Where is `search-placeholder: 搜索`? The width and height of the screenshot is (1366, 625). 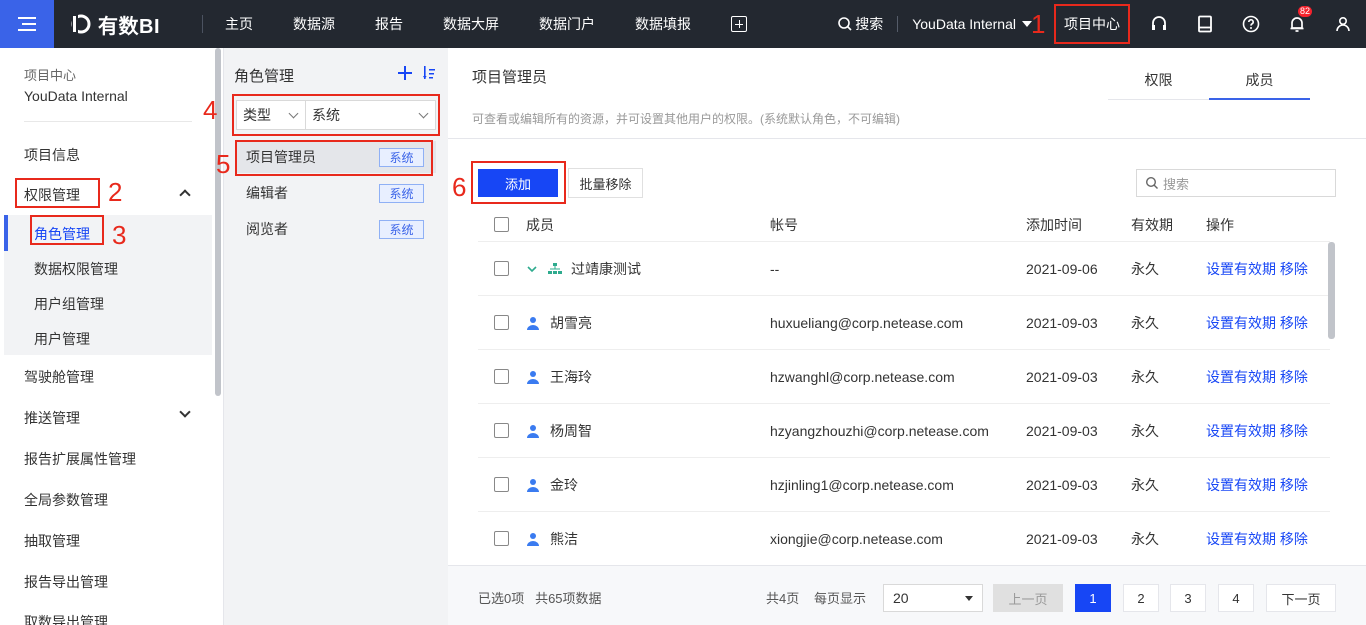 search-placeholder: 搜索 is located at coordinates (1176, 184).